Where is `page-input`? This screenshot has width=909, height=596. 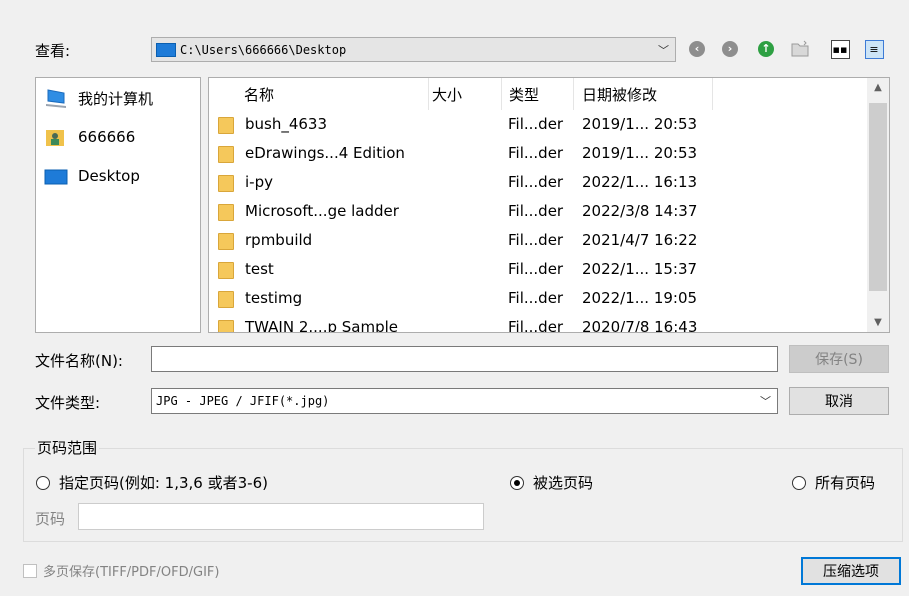
page-input is located at coordinates (281, 516).